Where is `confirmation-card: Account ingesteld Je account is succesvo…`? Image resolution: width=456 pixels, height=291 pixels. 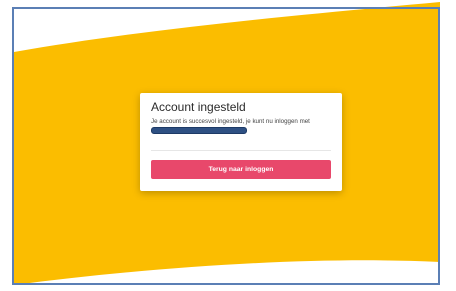
confirmation-card: Account ingesteld Je account is succesvo… is located at coordinates (241, 142).